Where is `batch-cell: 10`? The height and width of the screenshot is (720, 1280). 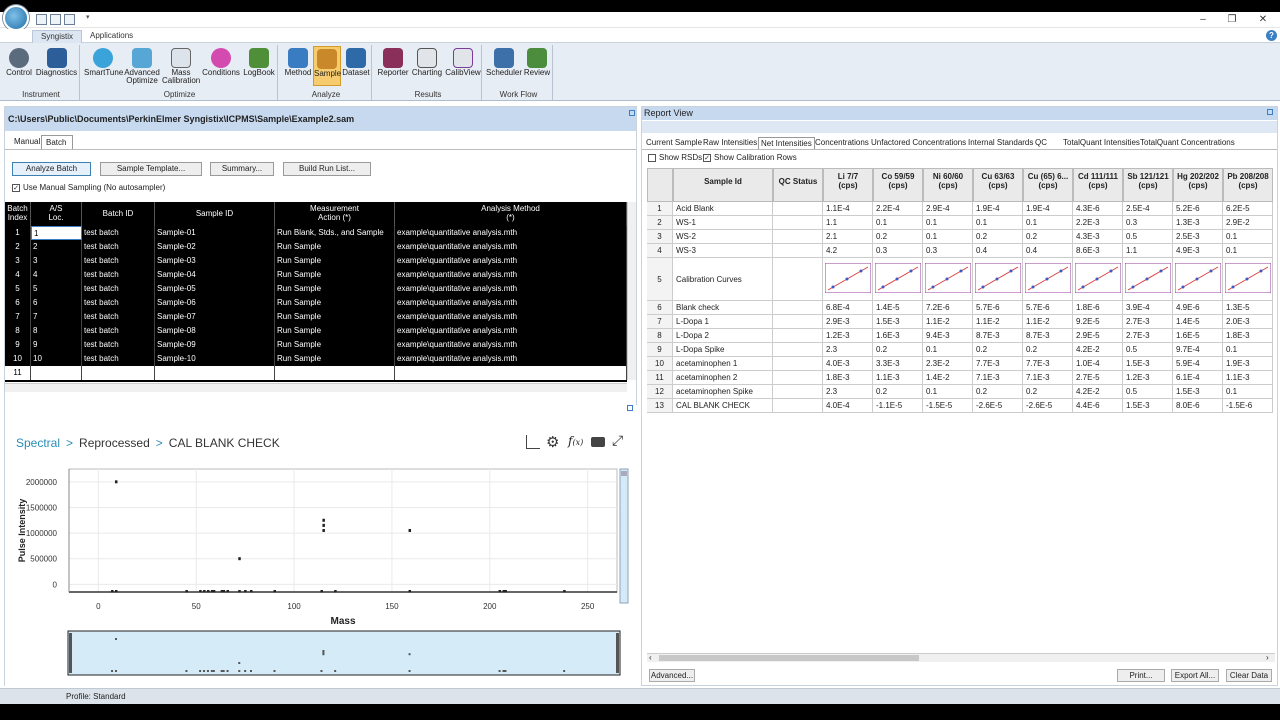 batch-cell: 10 is located at coordinates (56, 359).